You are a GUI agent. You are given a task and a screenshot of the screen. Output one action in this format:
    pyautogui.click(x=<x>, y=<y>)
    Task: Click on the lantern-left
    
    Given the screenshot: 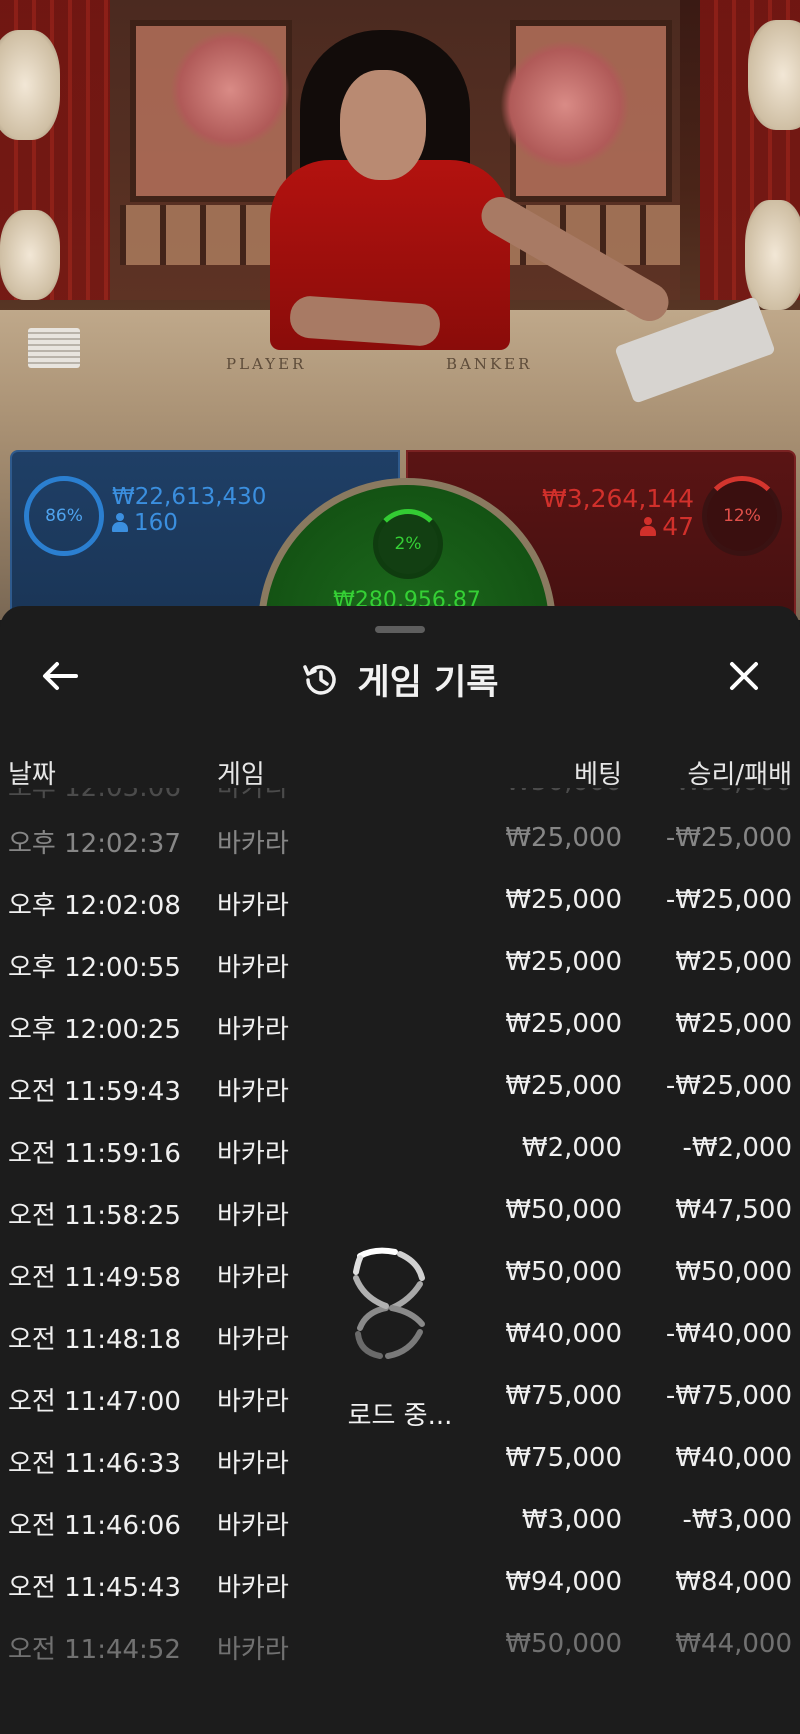 What is the action you would take?
    pyautogui.click(x=30, y=85)
    